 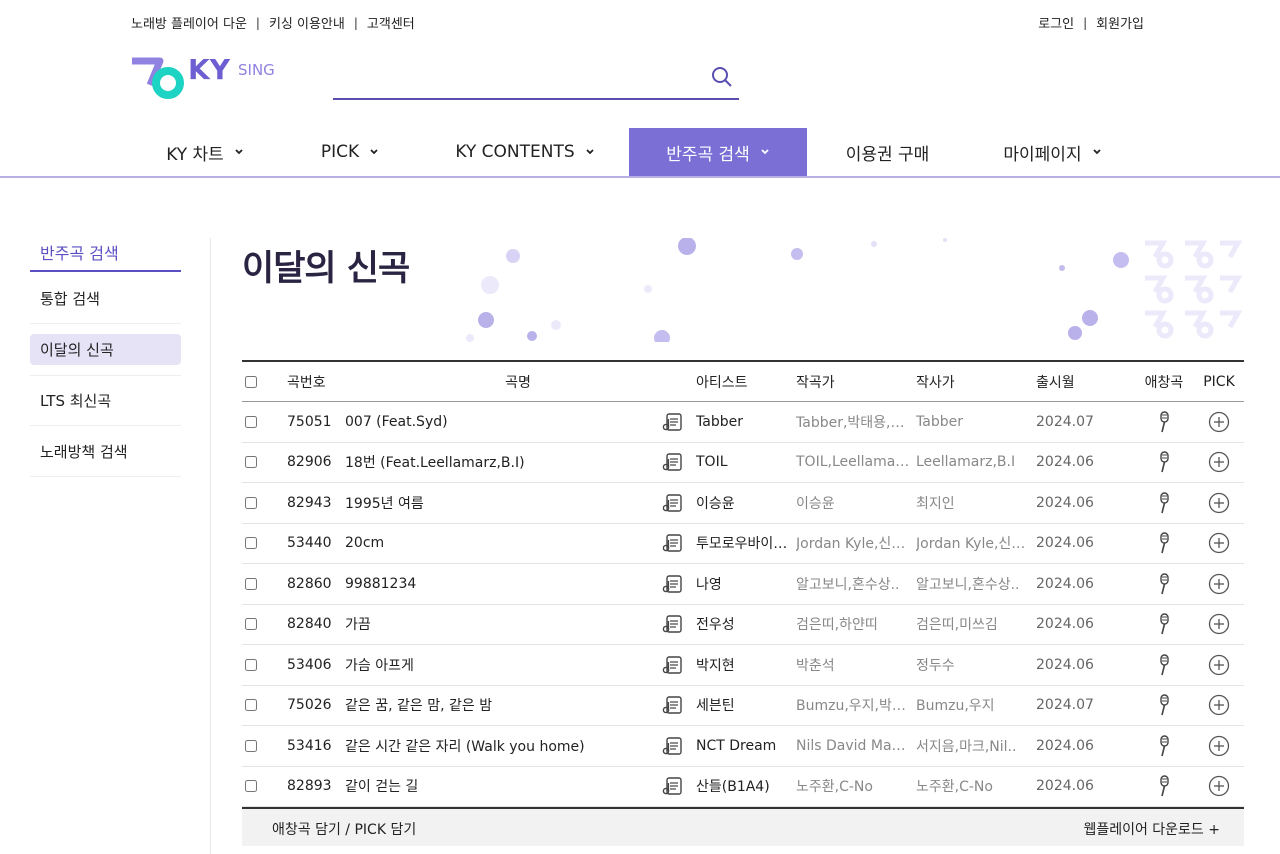 I want to click on sidebar-item-integrated-search: 통합 검색, so click(x=105, y=298).